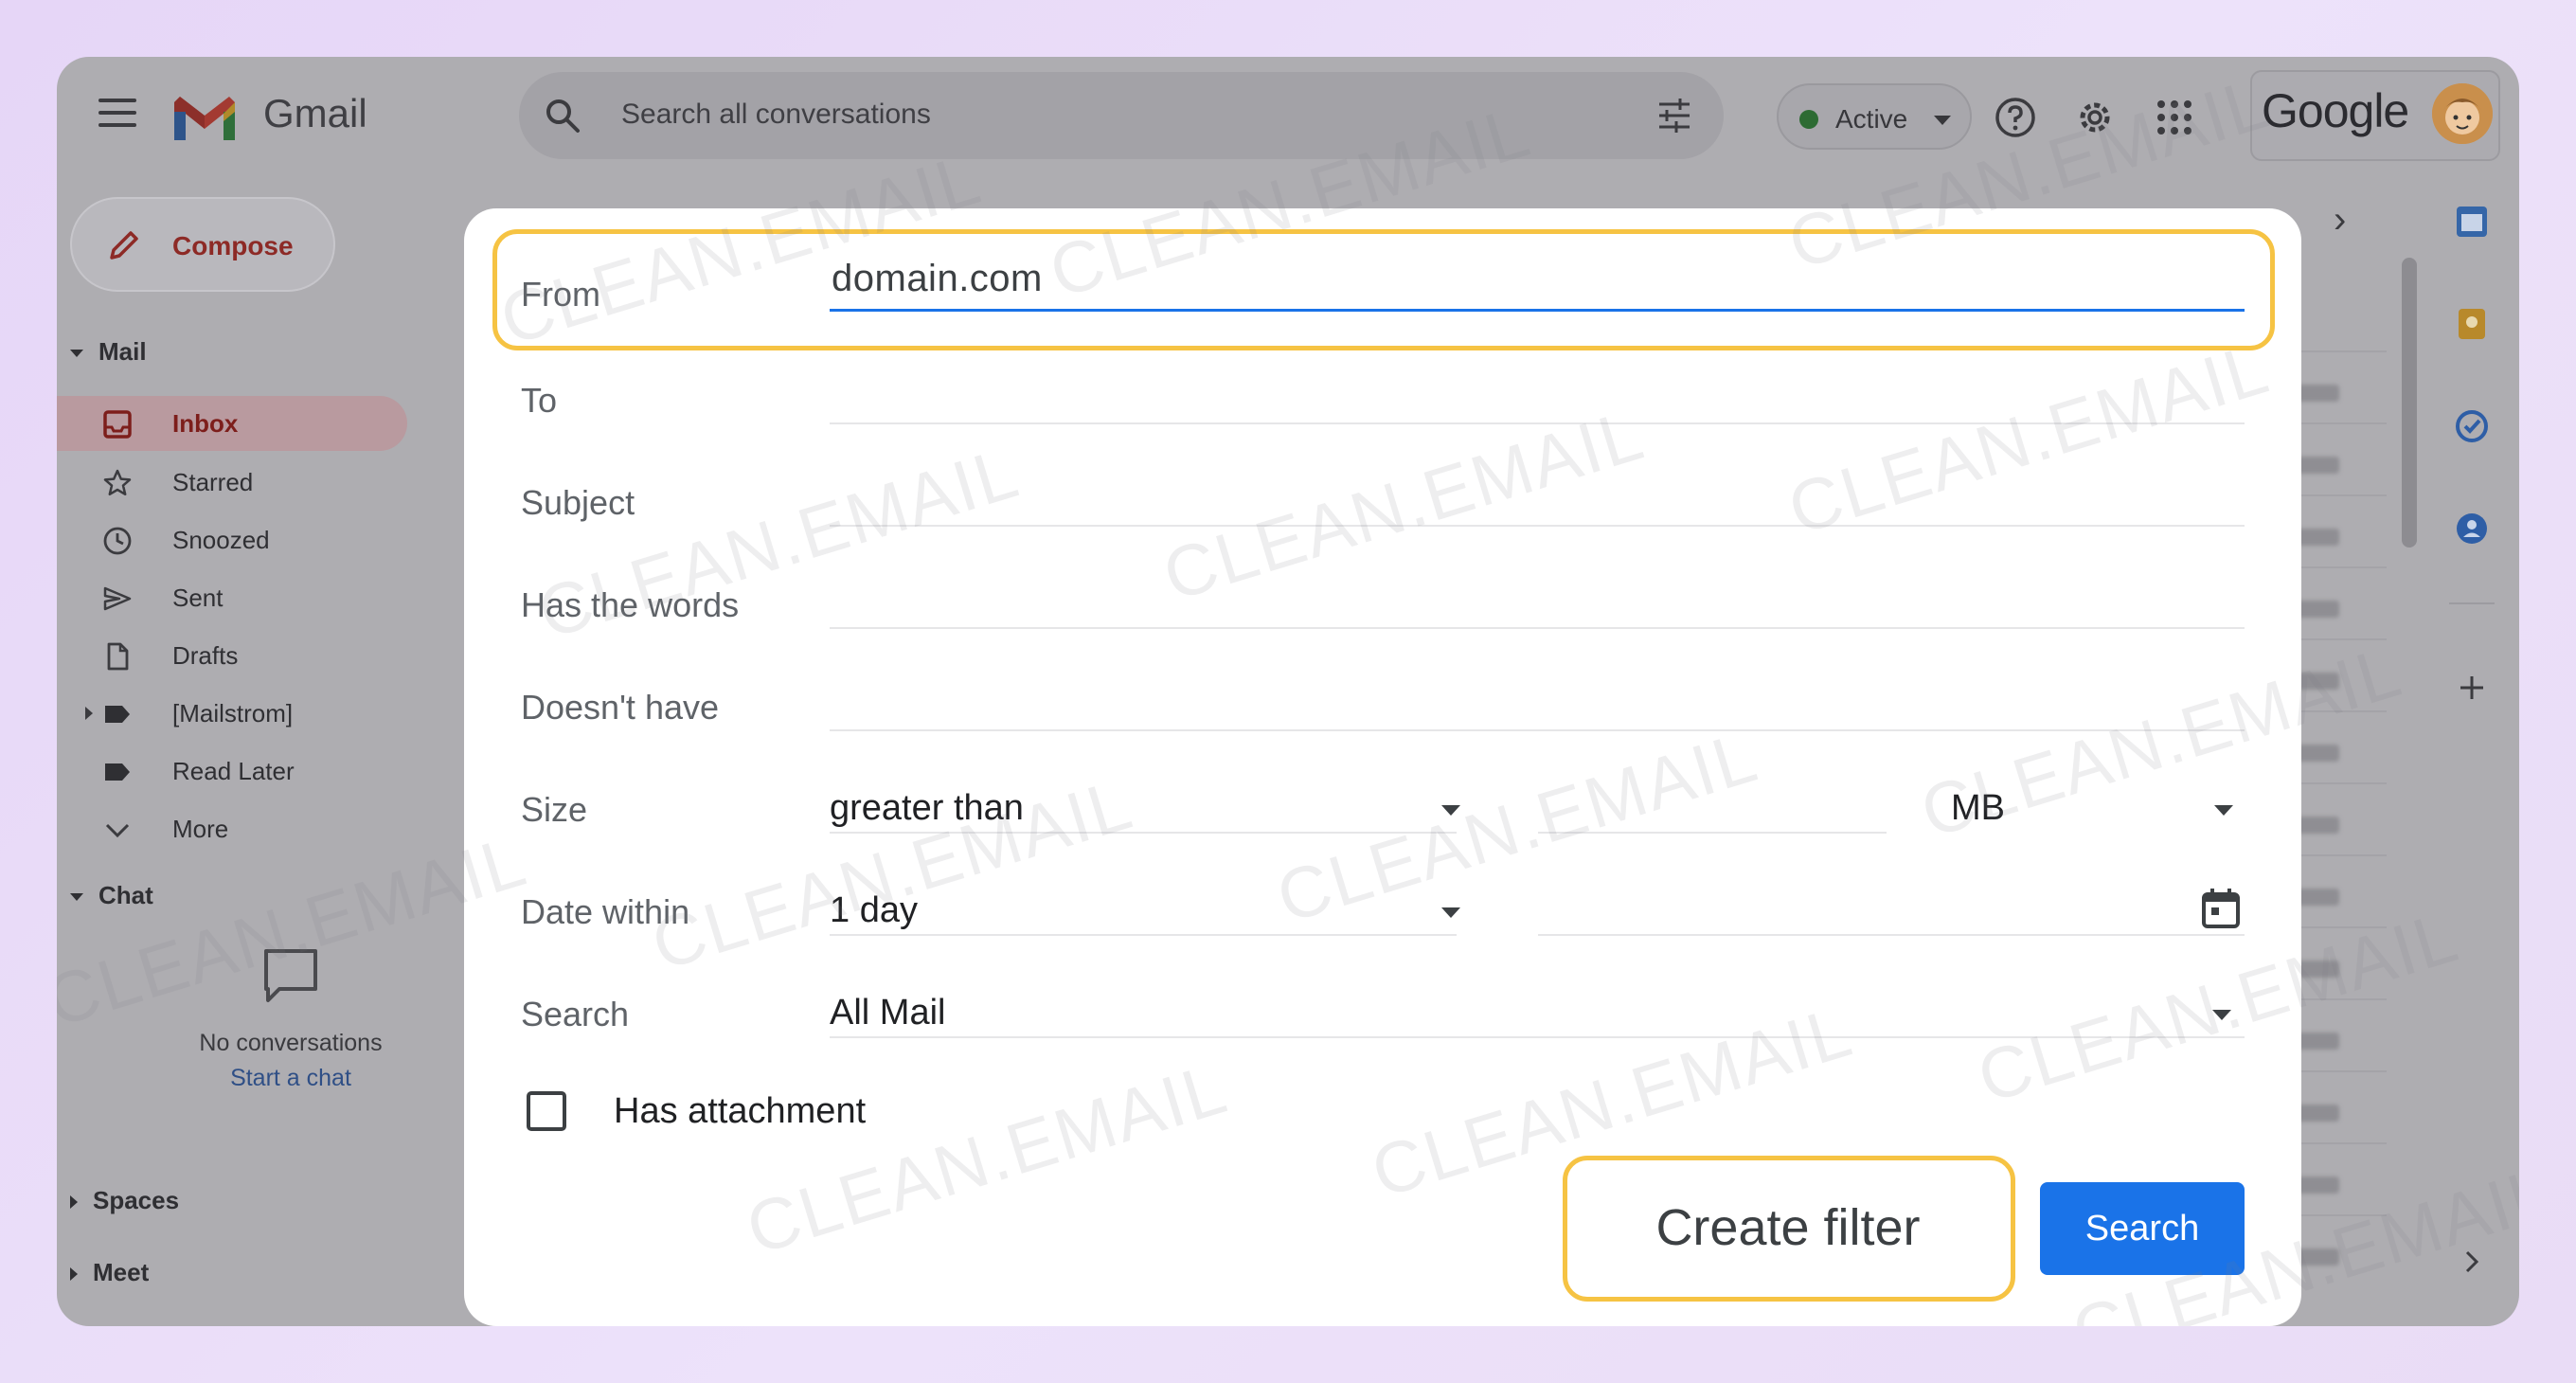 The width and height of the screenshot is (2576, 1383). I want to click on size-operator-underline, so click(1143, 833).